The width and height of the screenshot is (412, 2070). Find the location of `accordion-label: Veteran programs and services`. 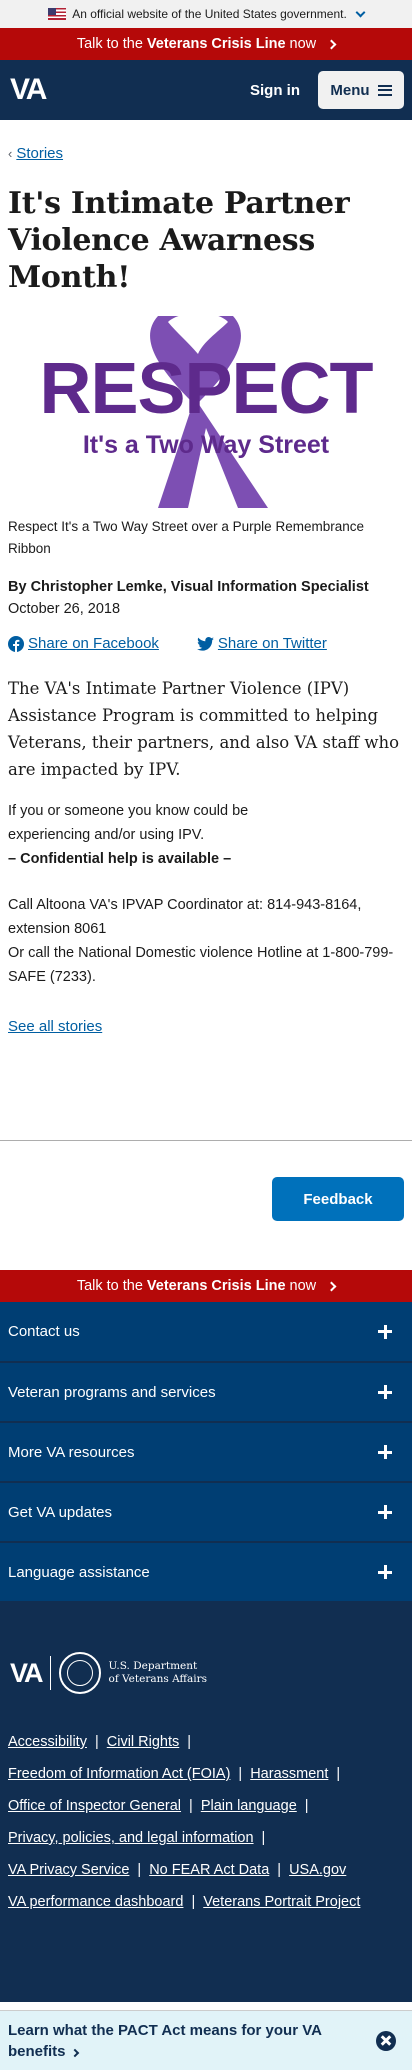

accordion-label: Veteran programs and services is located at coordinates (112, 1392).